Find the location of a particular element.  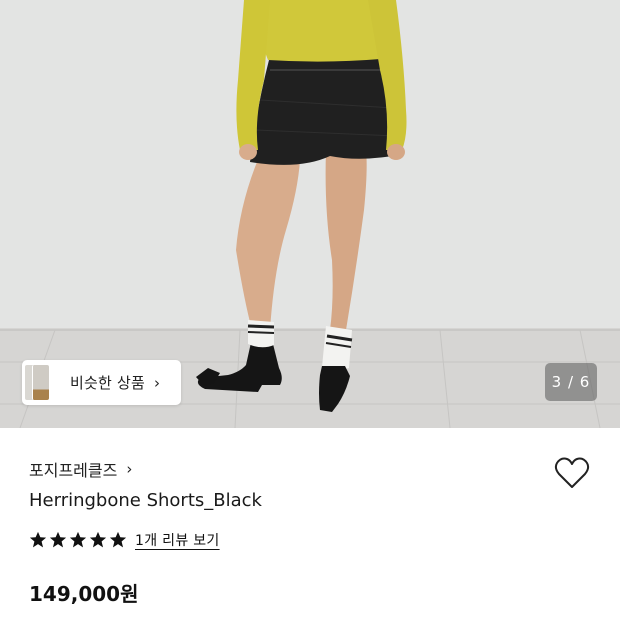

product-title: Herringbone Shorts_Black is located at coordinates (145, 500).